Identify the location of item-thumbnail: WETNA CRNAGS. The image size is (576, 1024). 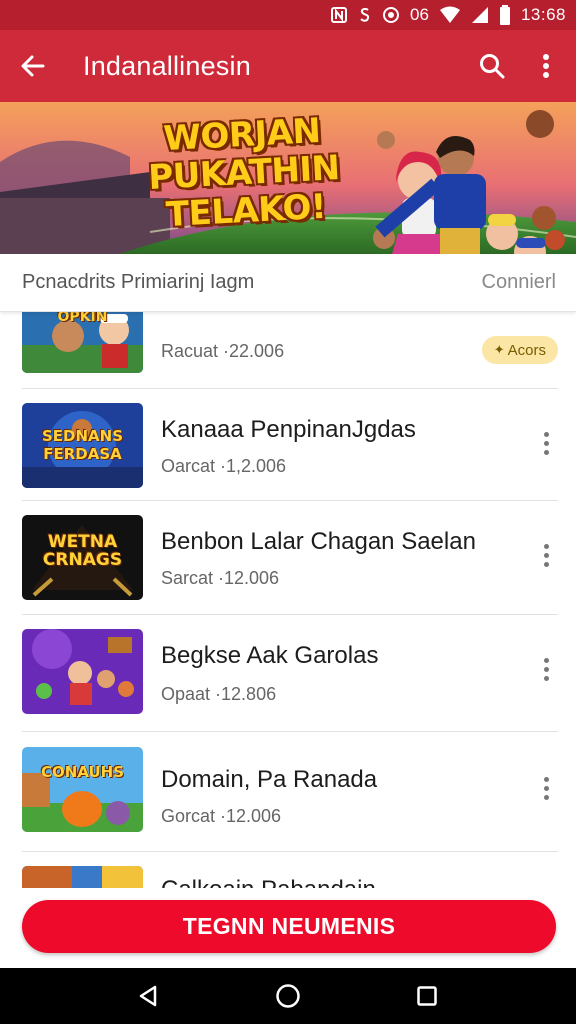
(82, 557).